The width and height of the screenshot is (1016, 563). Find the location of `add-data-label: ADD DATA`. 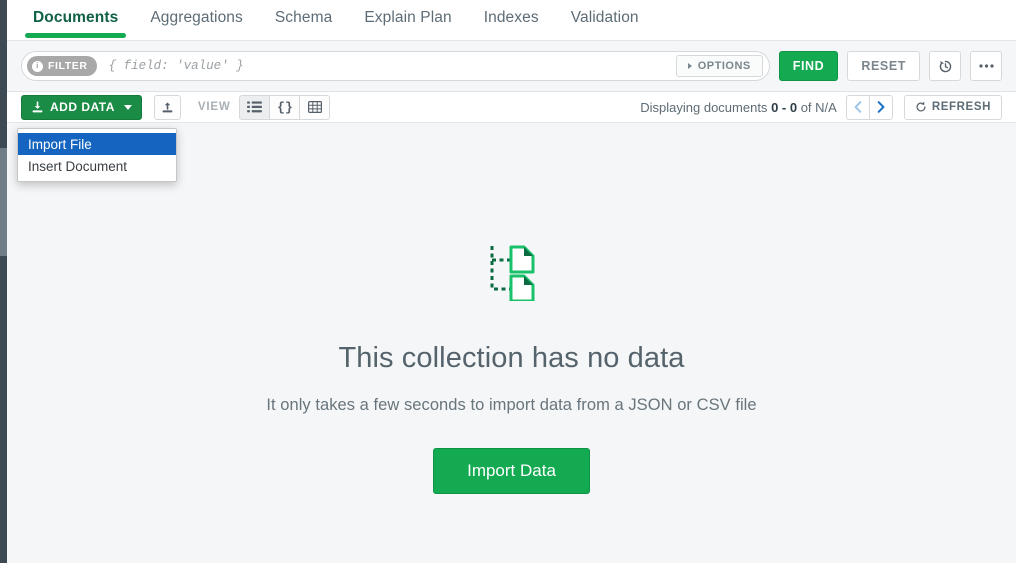

add-data-label: ADD DATA is located at coordinates (82, 107).